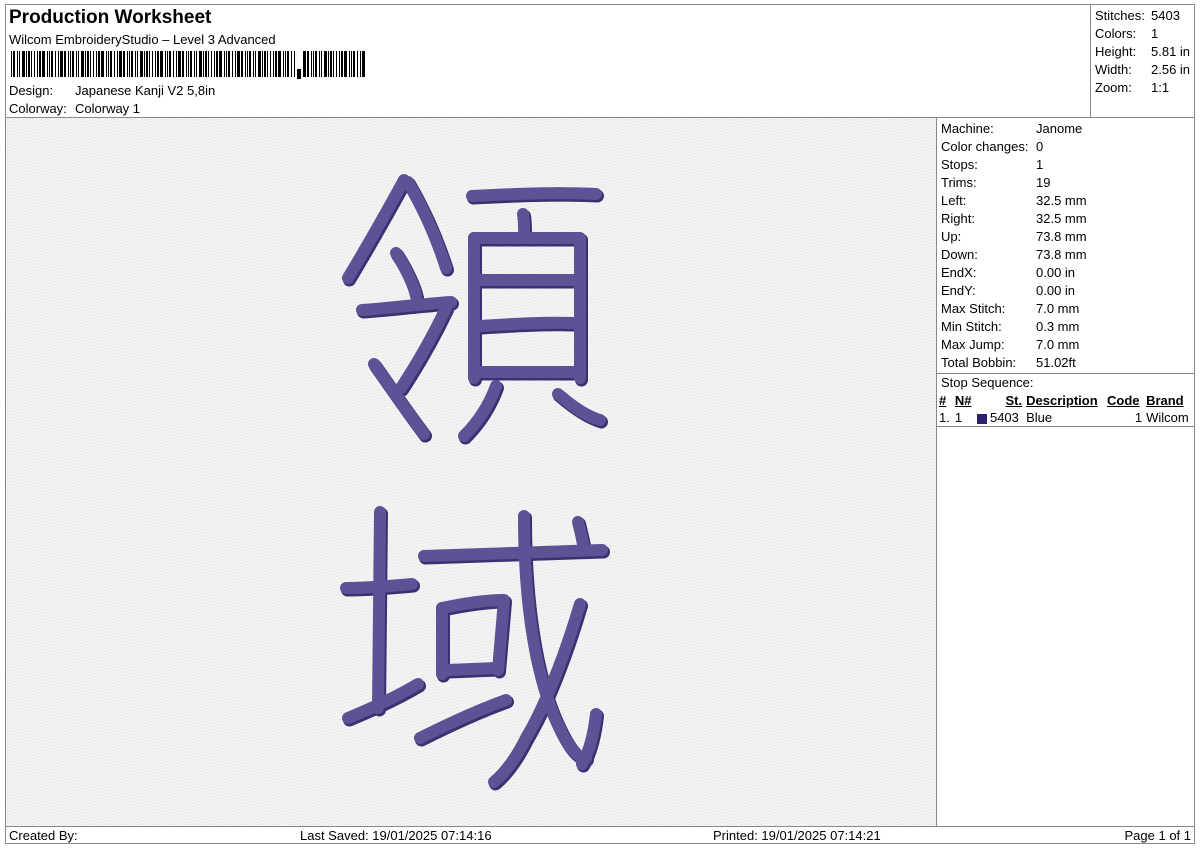  I want to click on col-n: N#, so click(963, 400).